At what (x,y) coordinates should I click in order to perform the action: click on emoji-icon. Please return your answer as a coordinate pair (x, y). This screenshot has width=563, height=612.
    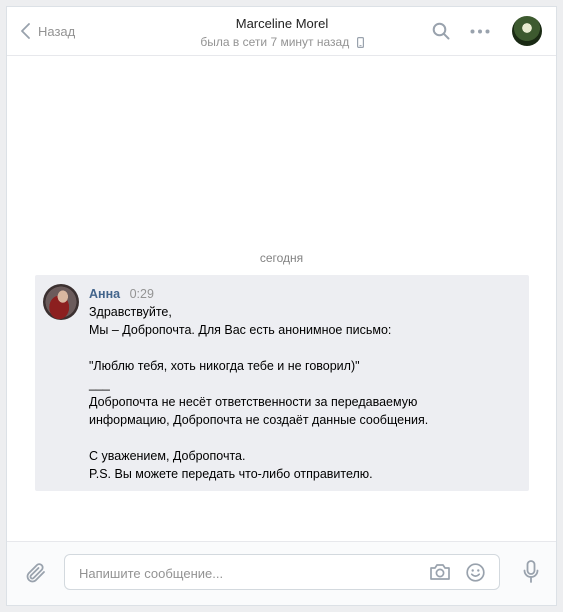
    Looking at the image, I should click on (475, 572).